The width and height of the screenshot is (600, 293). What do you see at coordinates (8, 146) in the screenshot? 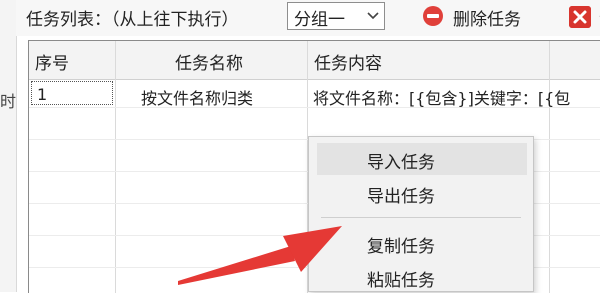
I see `left-panel-edge: 时` at bounding box center [8, 146].